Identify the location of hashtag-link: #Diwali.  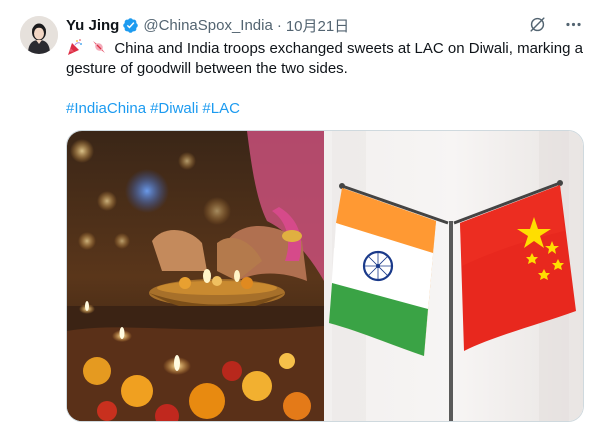
(174, 108).